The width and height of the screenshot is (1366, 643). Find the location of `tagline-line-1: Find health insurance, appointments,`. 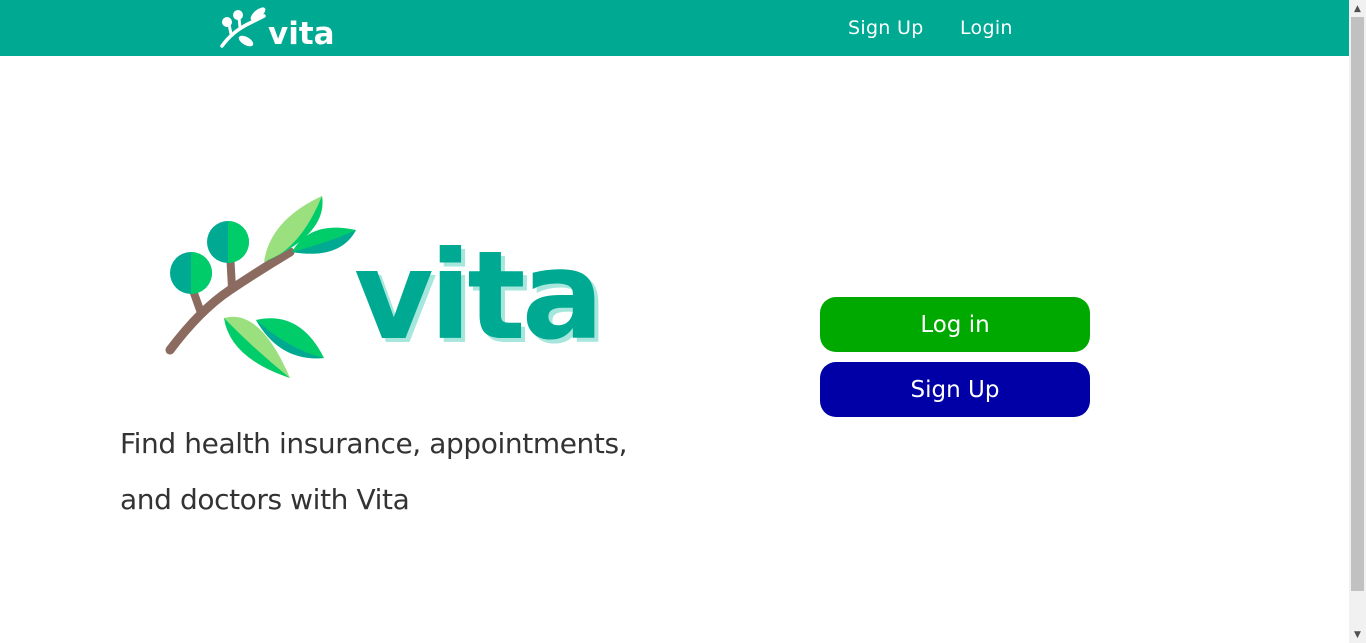

tagline-line-1: Find health insurance, appointments, is located at coordinates (374, 443).